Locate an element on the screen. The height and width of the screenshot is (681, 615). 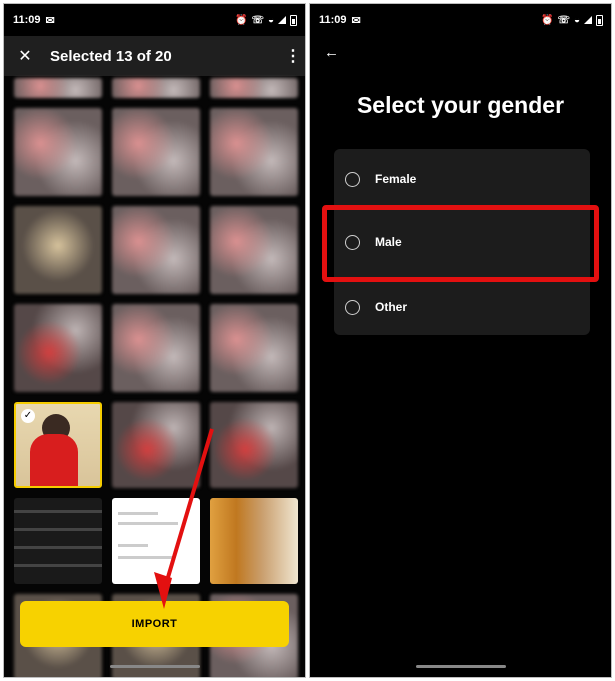
signal-icon is located at coordinates (588, 20).